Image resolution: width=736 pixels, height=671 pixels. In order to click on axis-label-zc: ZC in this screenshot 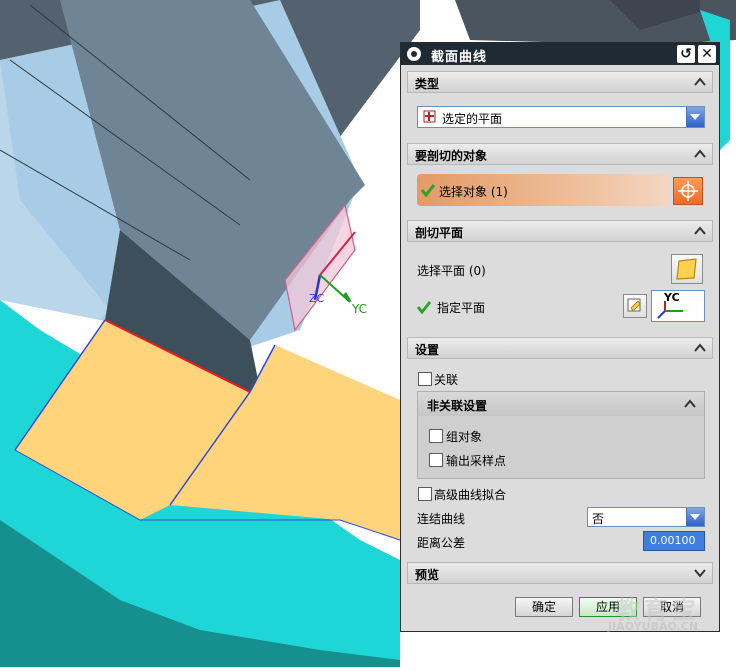, I will do `click(317, 298)`.